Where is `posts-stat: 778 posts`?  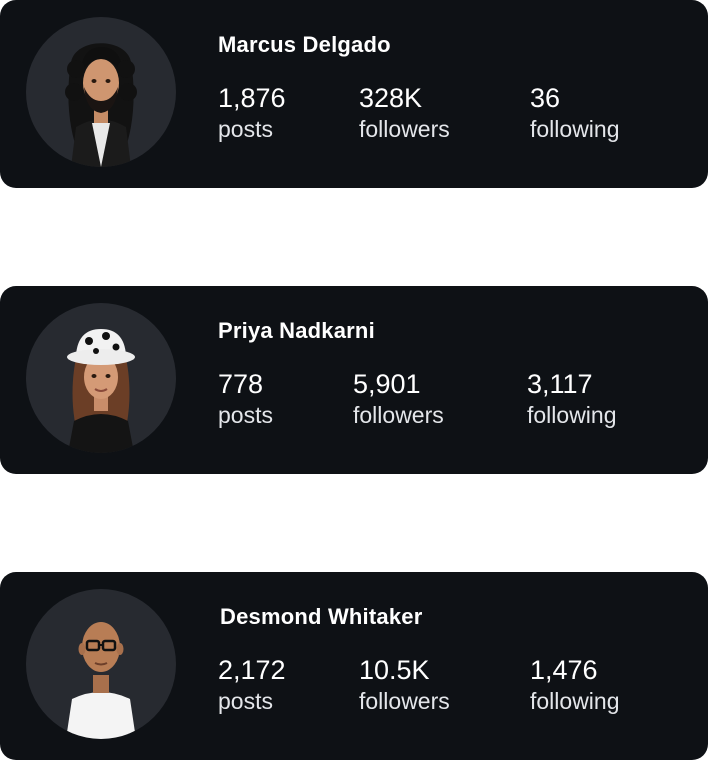 posts-stat: 778 posts is located at coordinates (245, 399).